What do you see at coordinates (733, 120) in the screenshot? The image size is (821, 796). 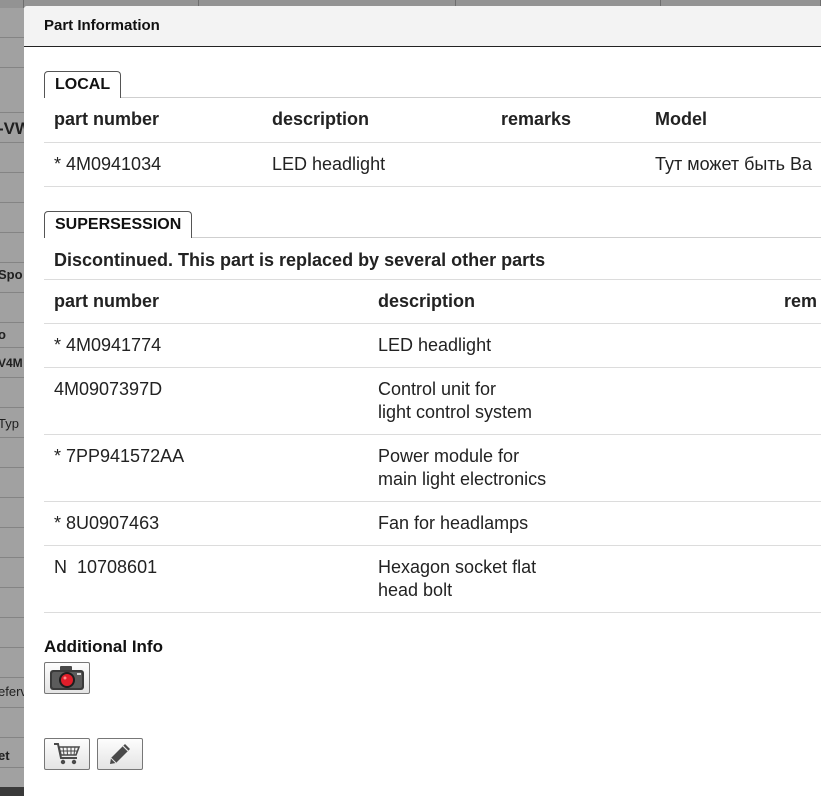 I see `column-header-model: Model` at bounding box center [733, 120].